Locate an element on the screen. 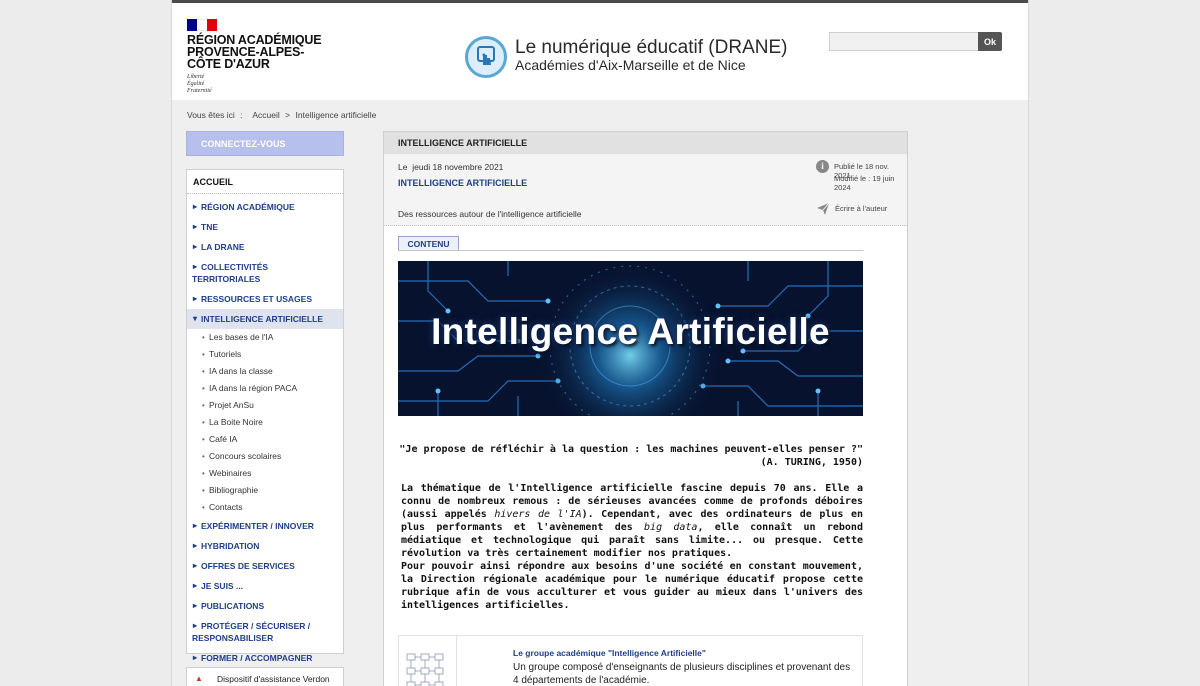  group-thumbnail is located at coordinates (428, 661).